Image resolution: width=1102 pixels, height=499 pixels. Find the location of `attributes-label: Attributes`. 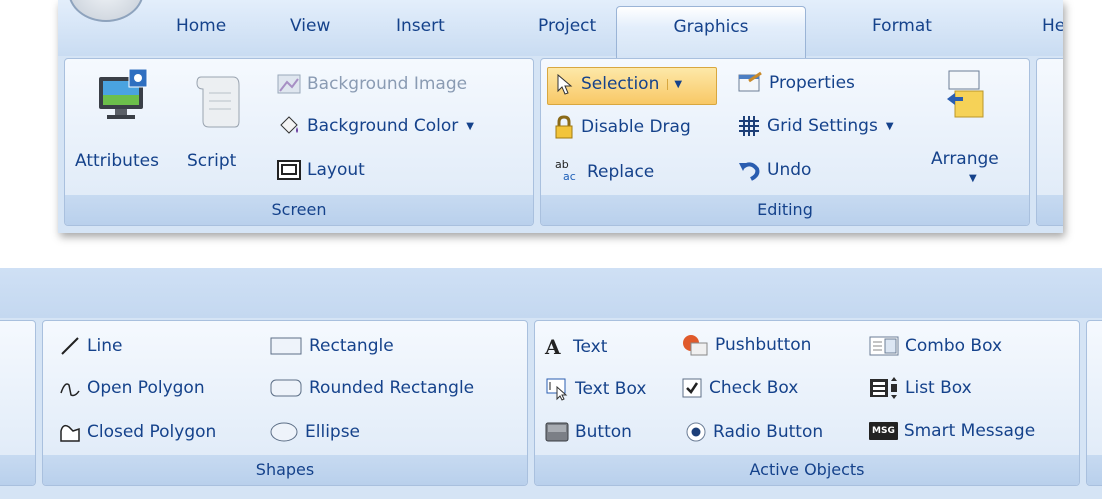

attributes-label: Attributes is located at coordinates (117, 161).